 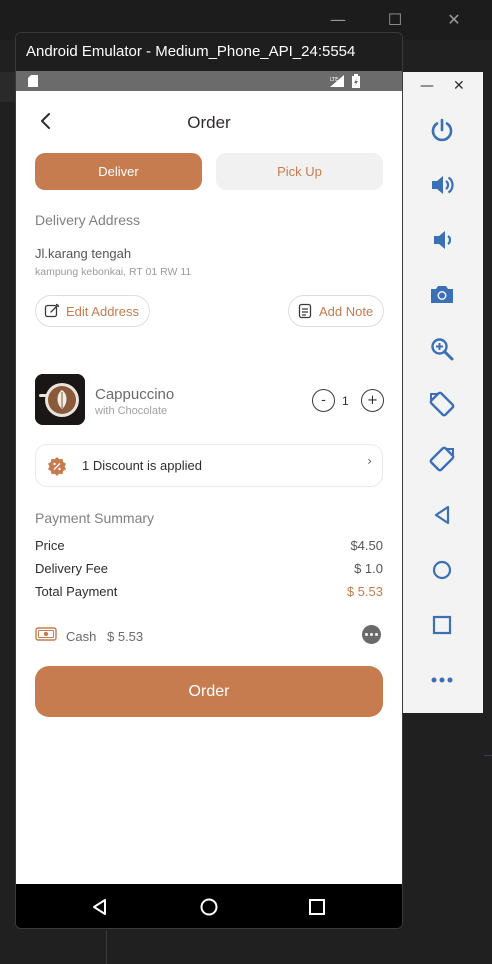 What do you see at coordinates (100, 906) in the screenshot?
I see `nav-back-icon` at bounding box center [100, 906].